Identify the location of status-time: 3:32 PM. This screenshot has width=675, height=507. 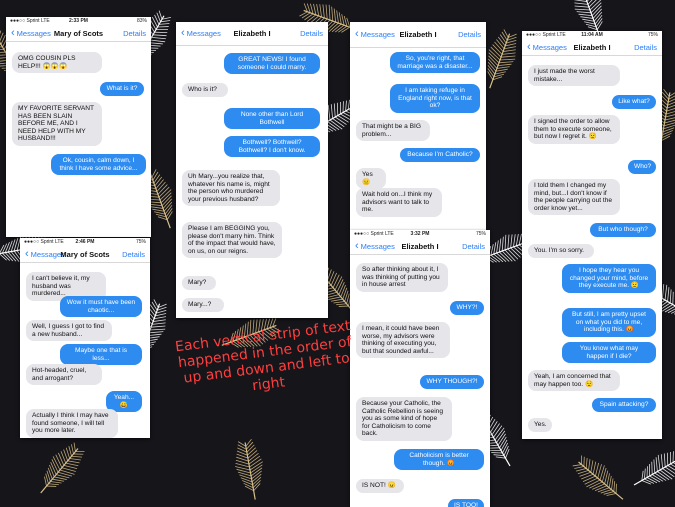
(420, 234).